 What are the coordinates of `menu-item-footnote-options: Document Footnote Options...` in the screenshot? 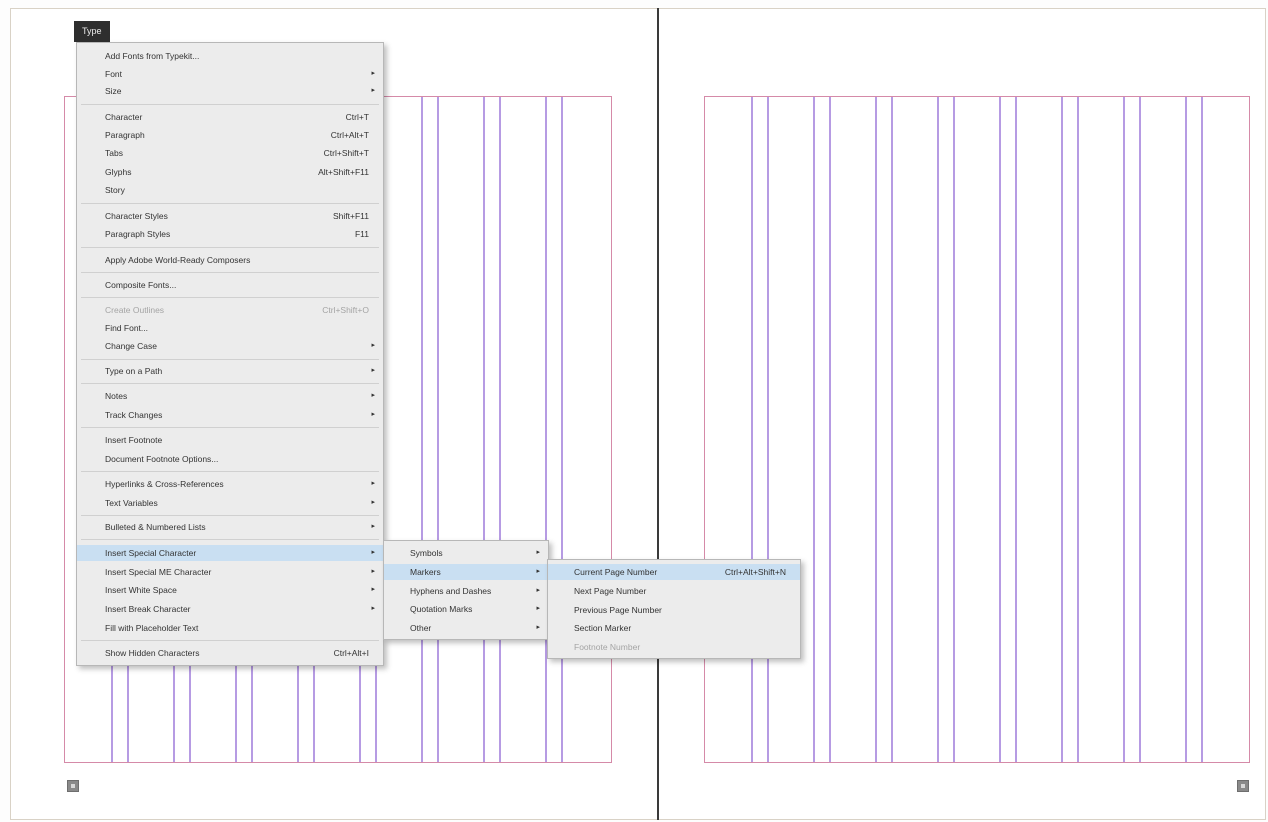 It's located at (230, 459).